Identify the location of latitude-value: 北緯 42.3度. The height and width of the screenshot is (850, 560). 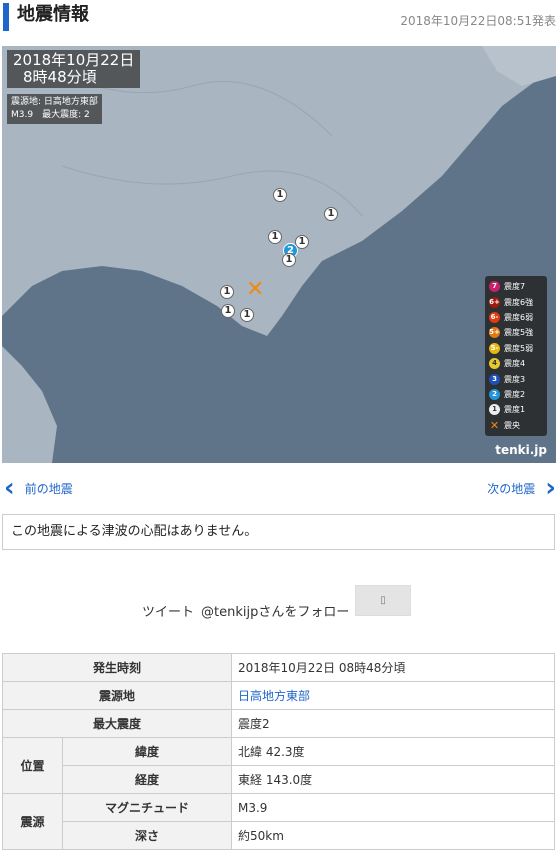
(393, 751).